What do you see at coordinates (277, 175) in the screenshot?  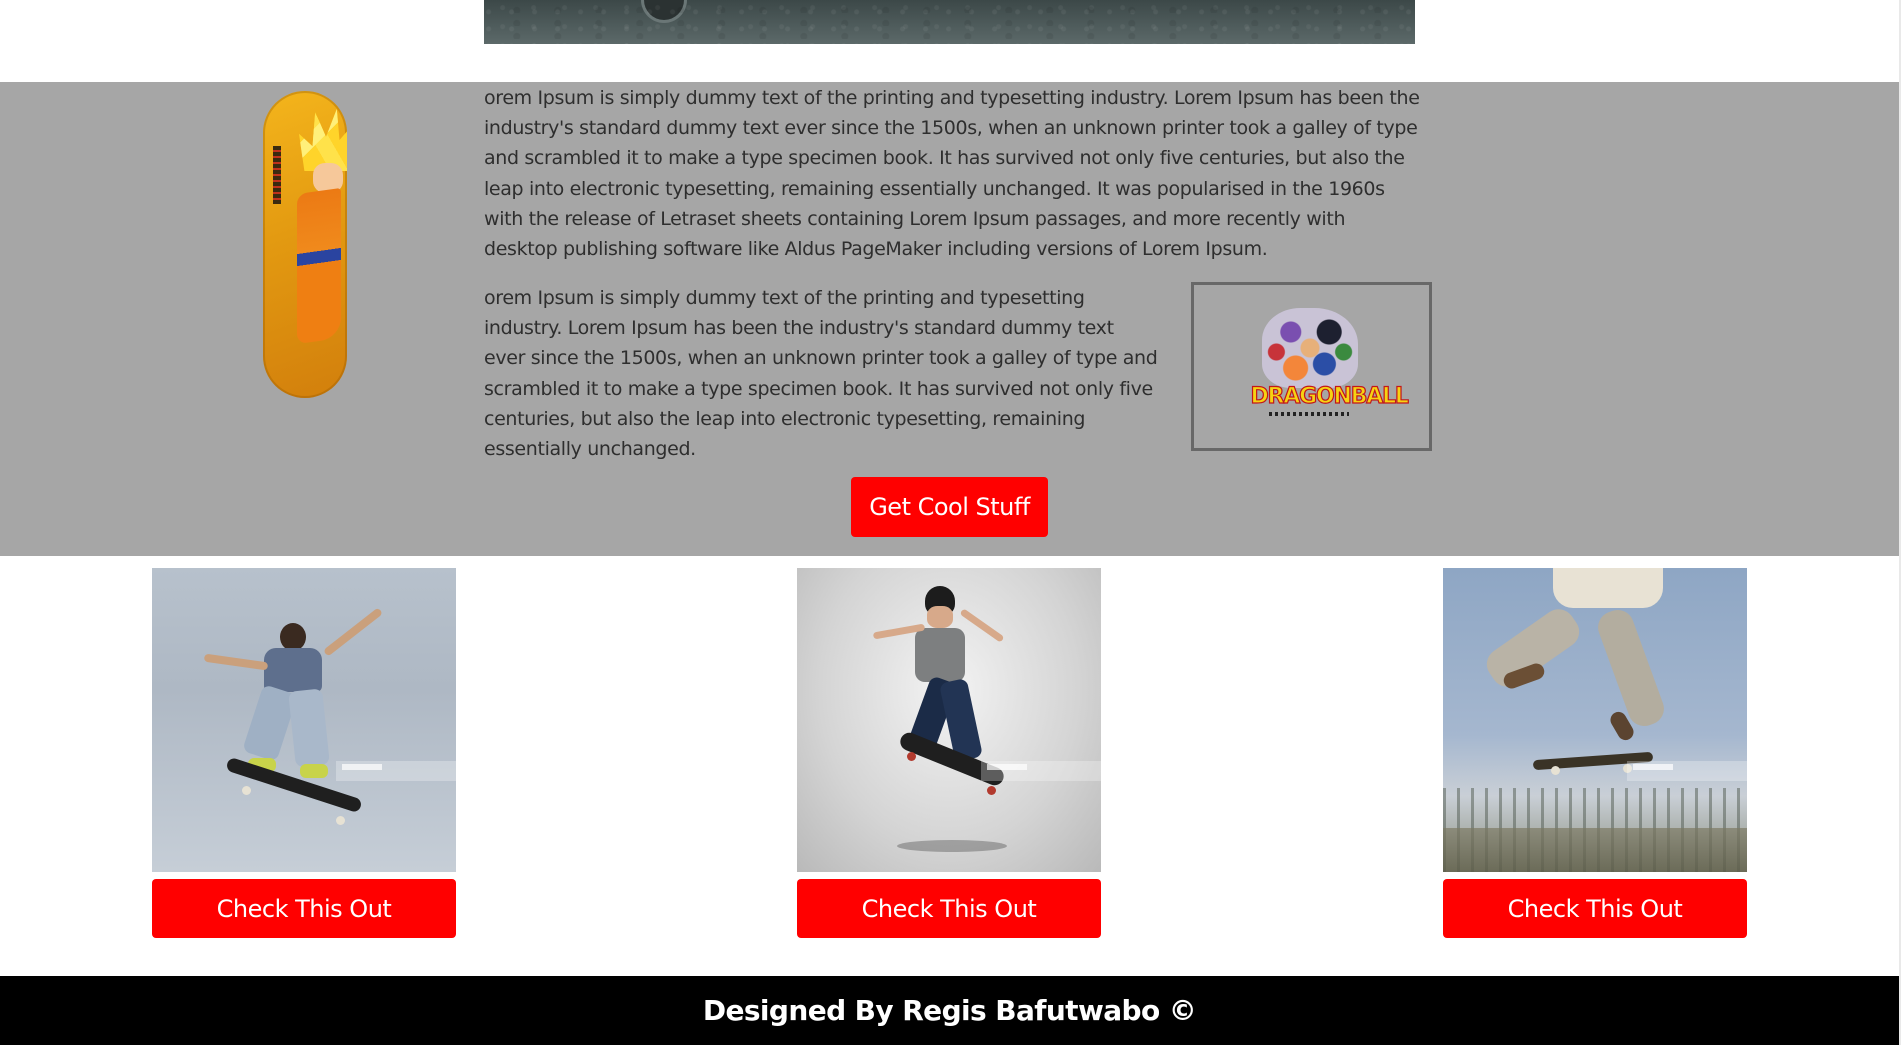 I see `deck-graphic-stripe` at bounding box center [277, 175].